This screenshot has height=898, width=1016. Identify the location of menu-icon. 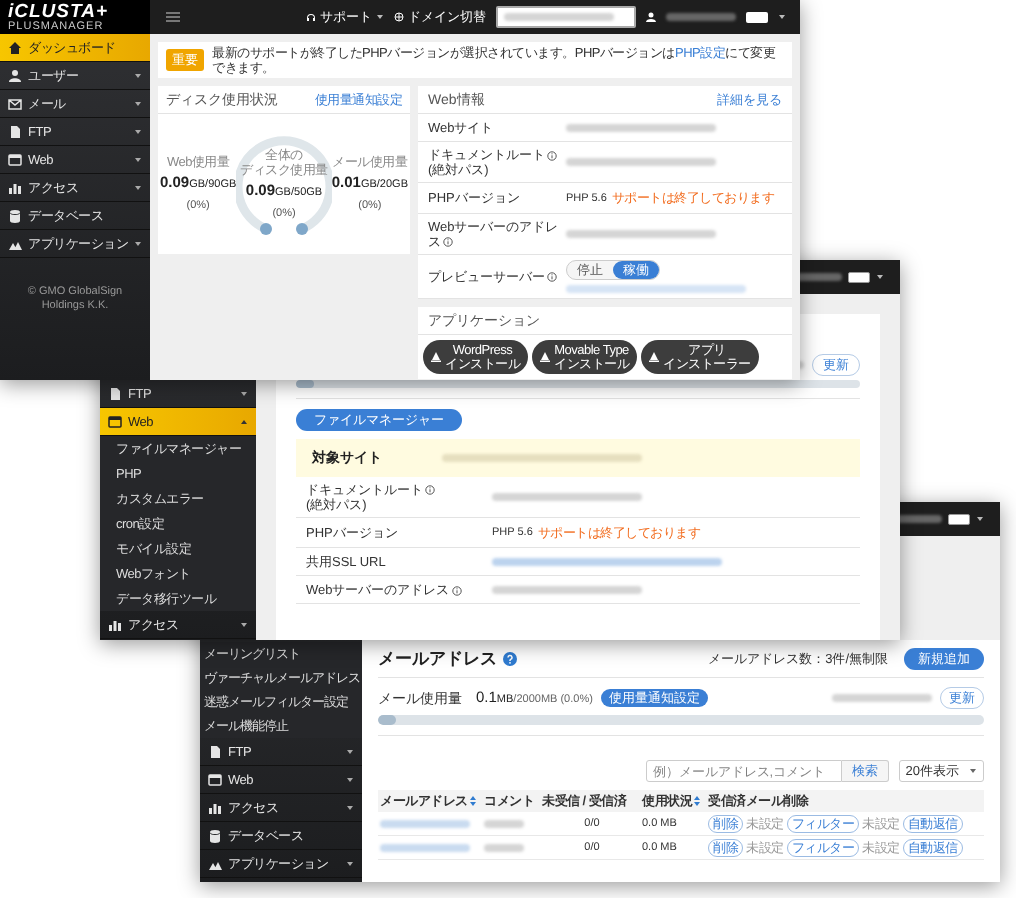
(173, 17).